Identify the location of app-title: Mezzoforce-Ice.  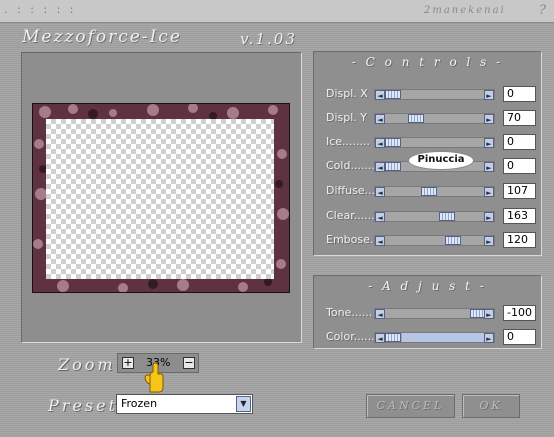
(102, 37).